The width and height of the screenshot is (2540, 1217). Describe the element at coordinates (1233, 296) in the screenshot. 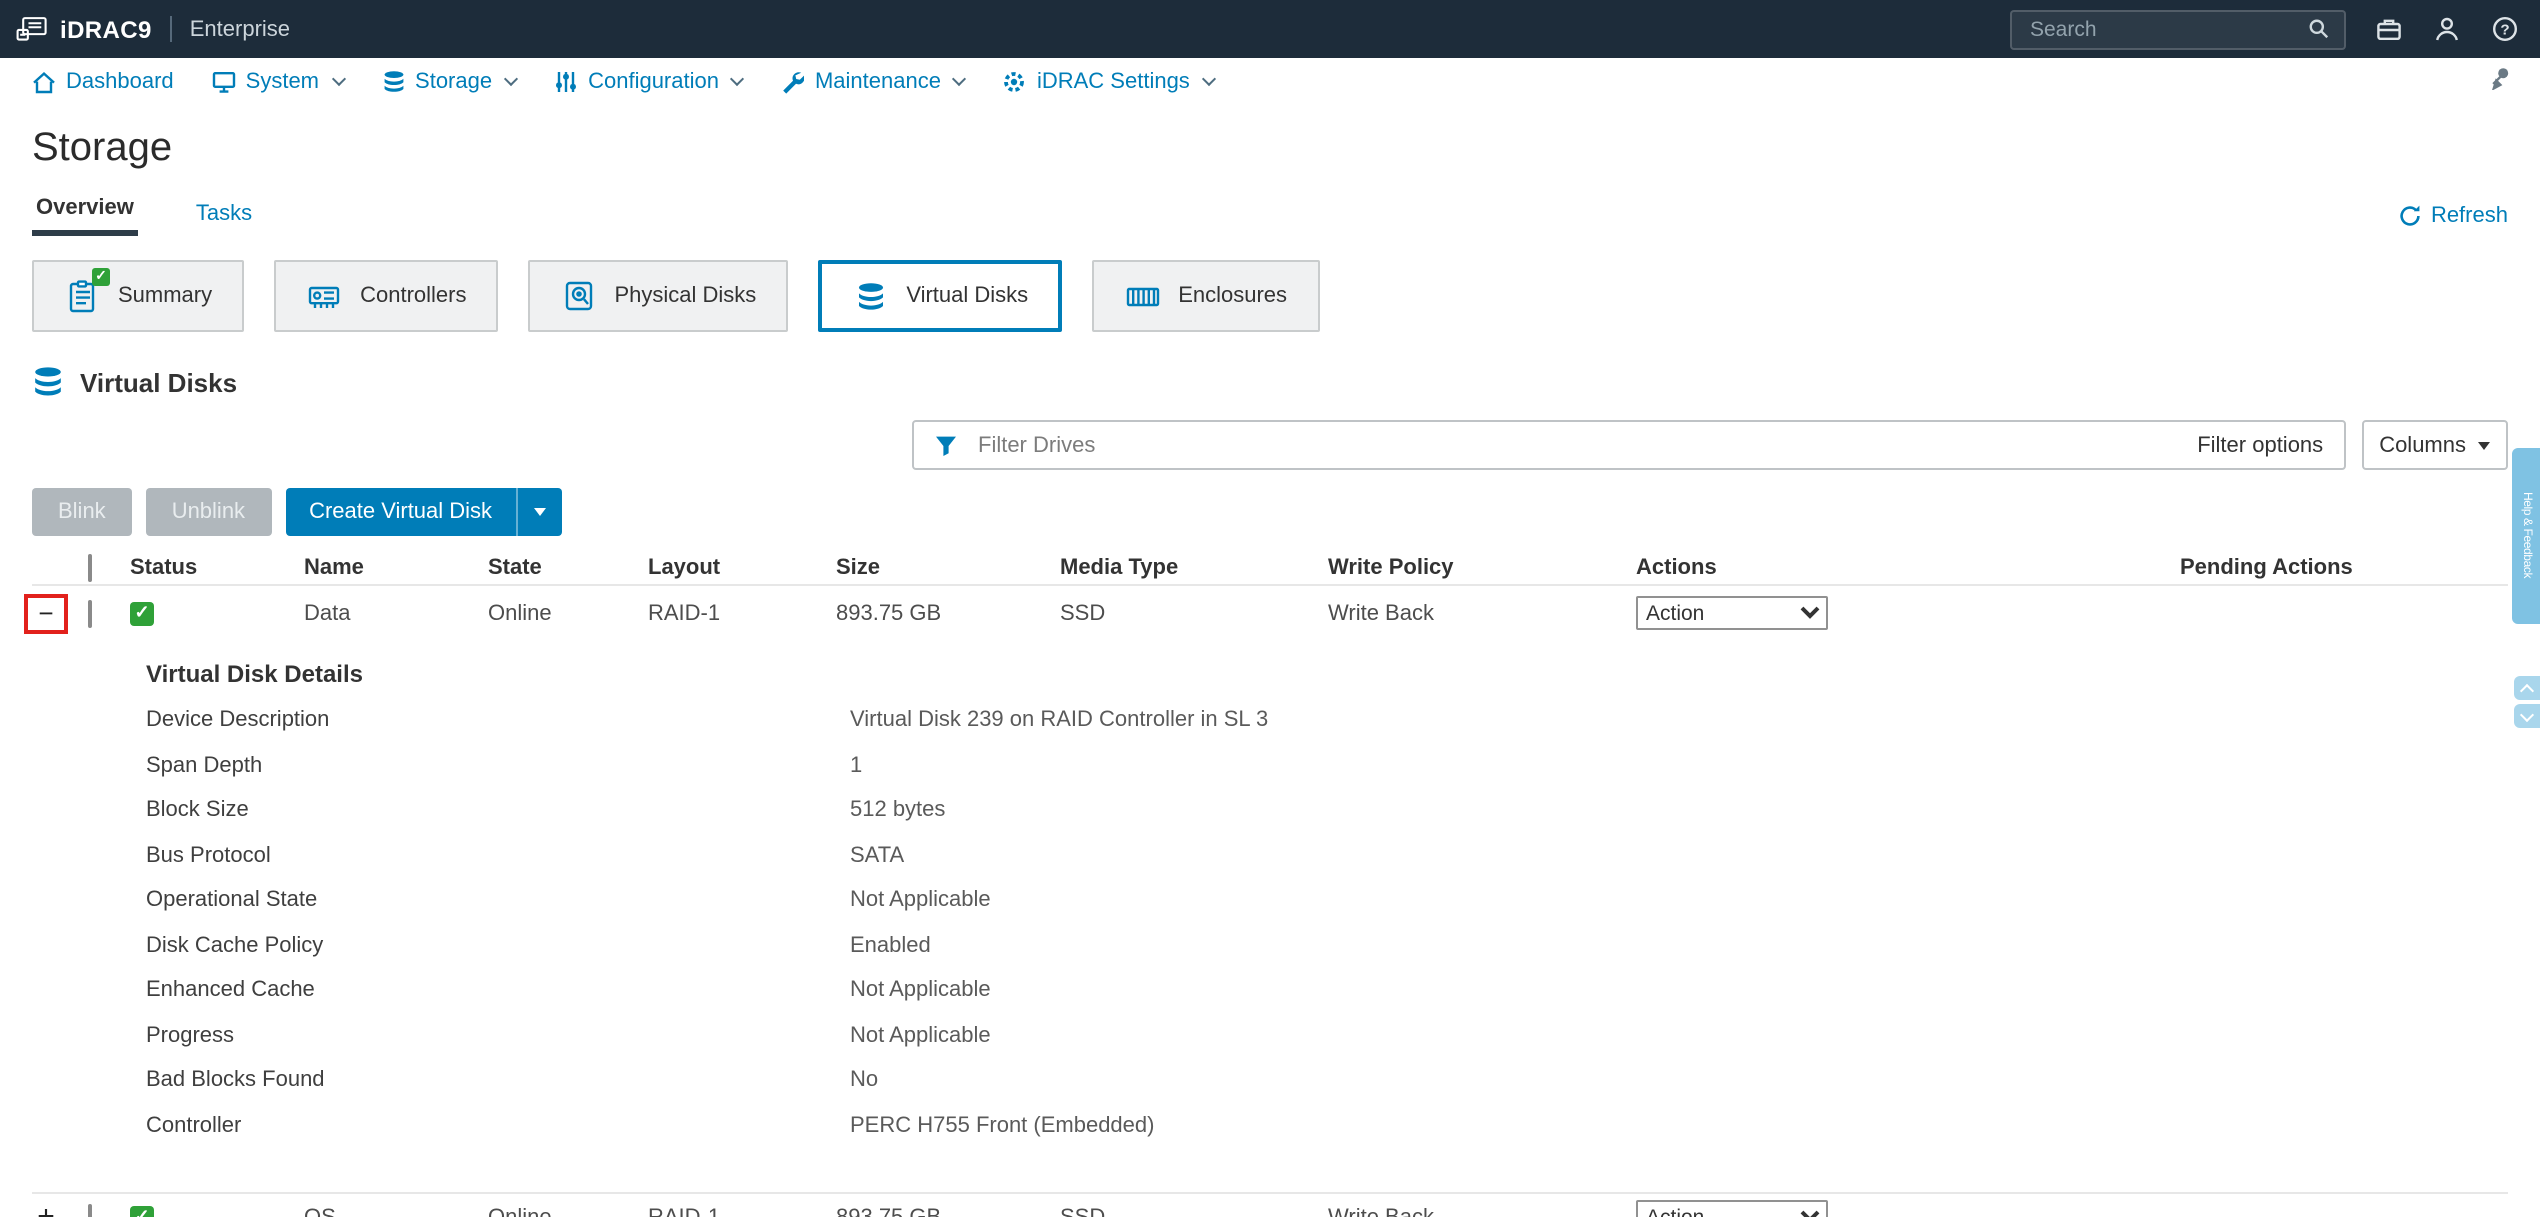

I see `card-label: Enclosures` at that location.